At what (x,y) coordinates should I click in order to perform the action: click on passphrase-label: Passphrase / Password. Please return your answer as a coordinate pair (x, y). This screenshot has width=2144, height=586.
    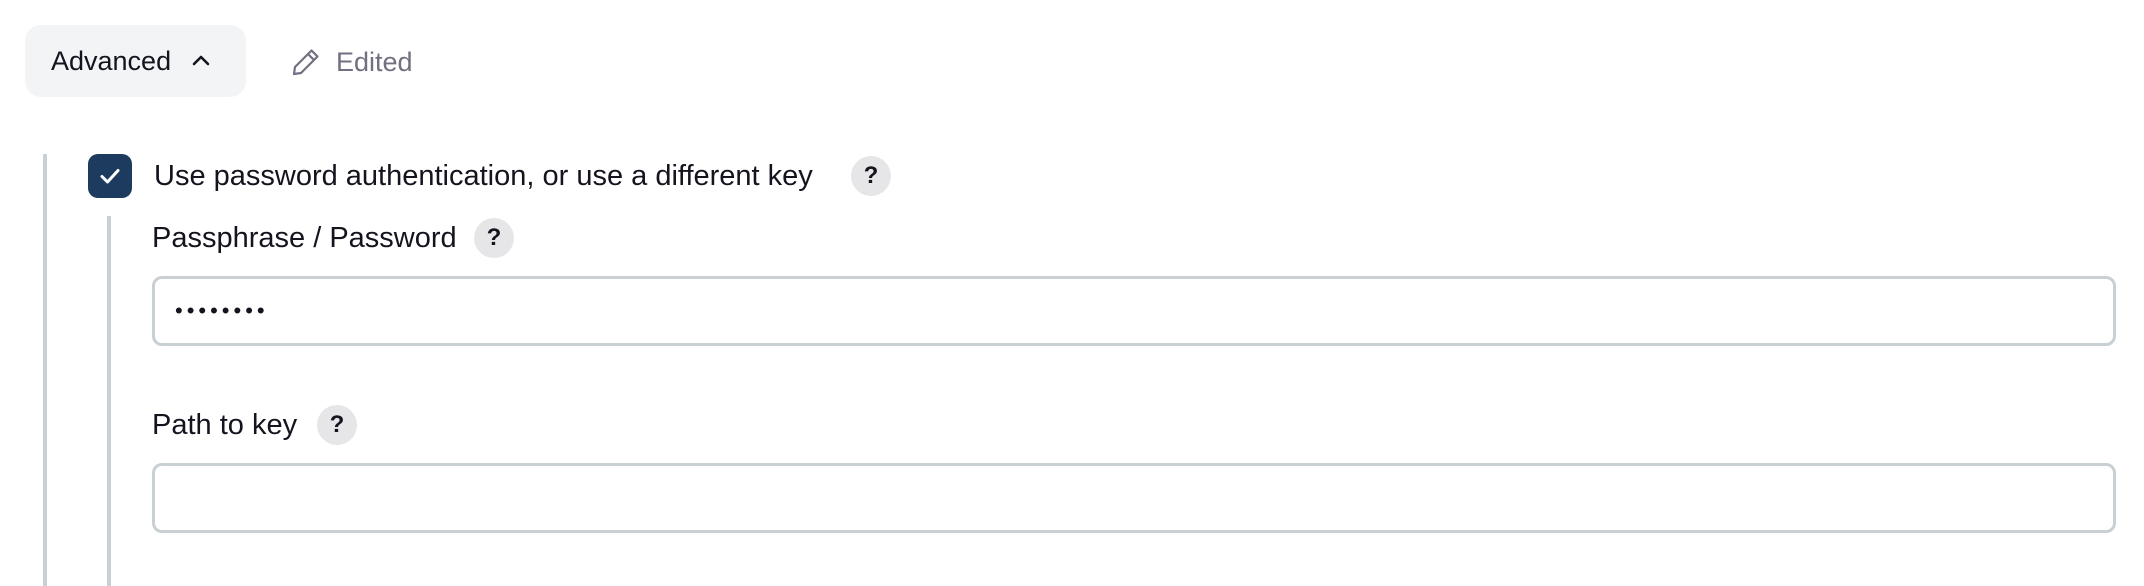
    Looking at the image, I should click on (304, 238).